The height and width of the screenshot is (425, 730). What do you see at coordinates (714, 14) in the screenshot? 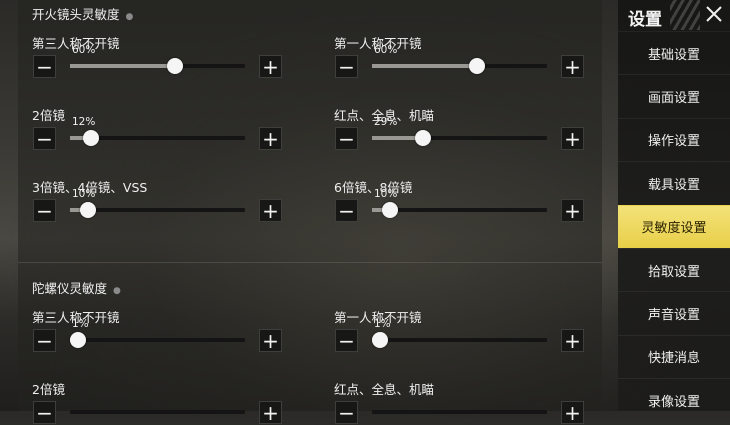
I see `close-icon` at bounding box center [714, 14].